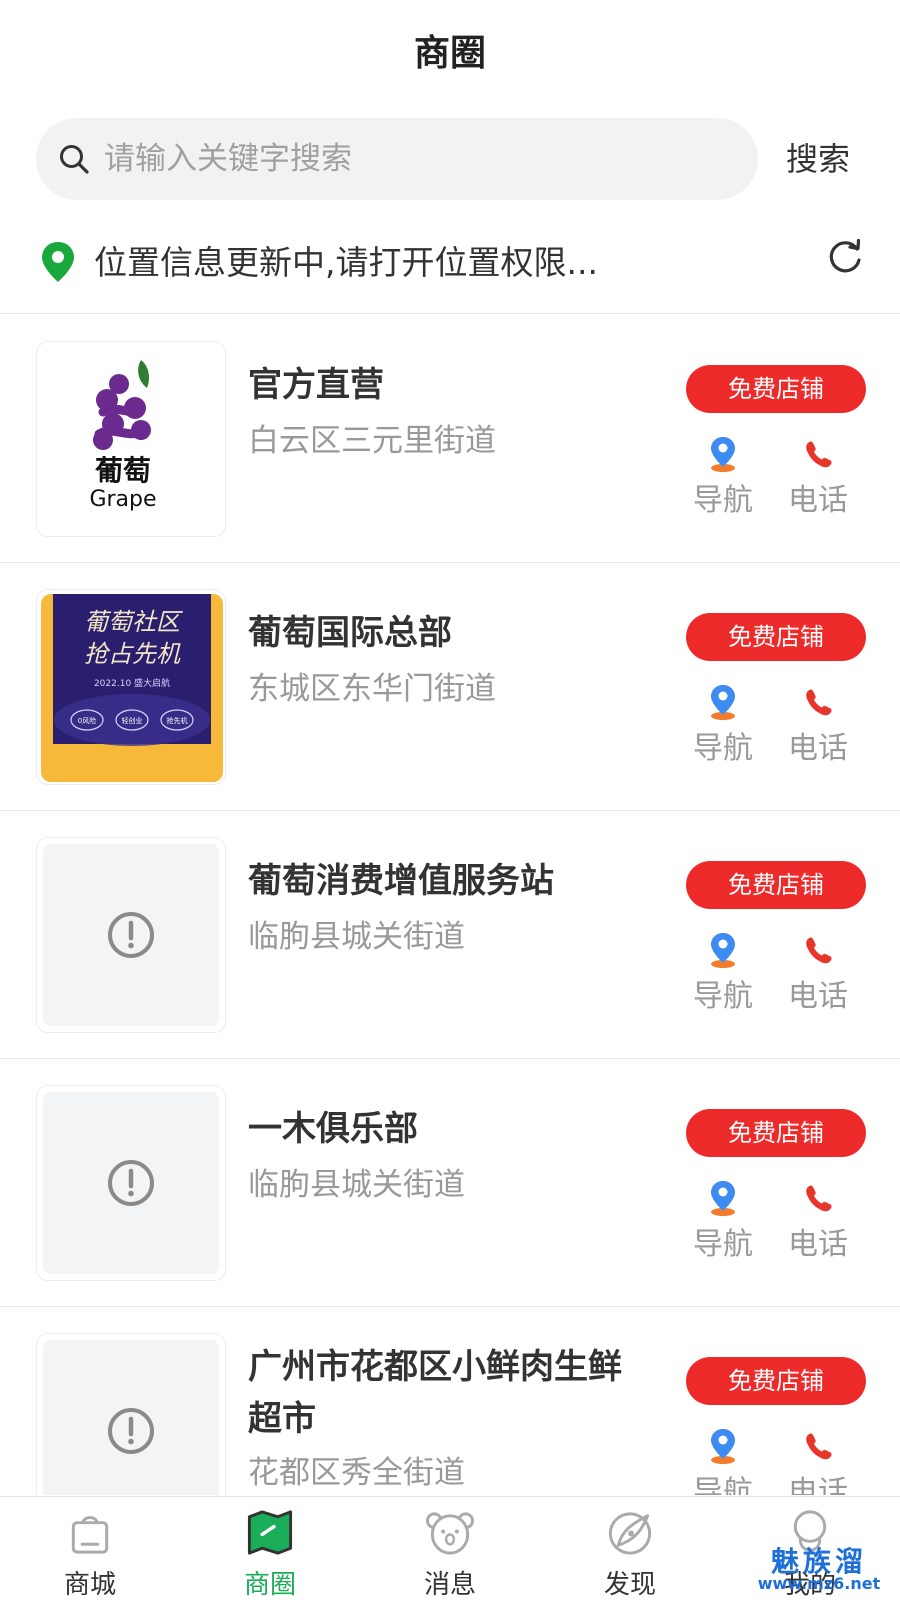 The height and width of the screenshot is (1600, 900). I want to click on store-thumbnail: 葡萄 Grape, so click(131, 439).